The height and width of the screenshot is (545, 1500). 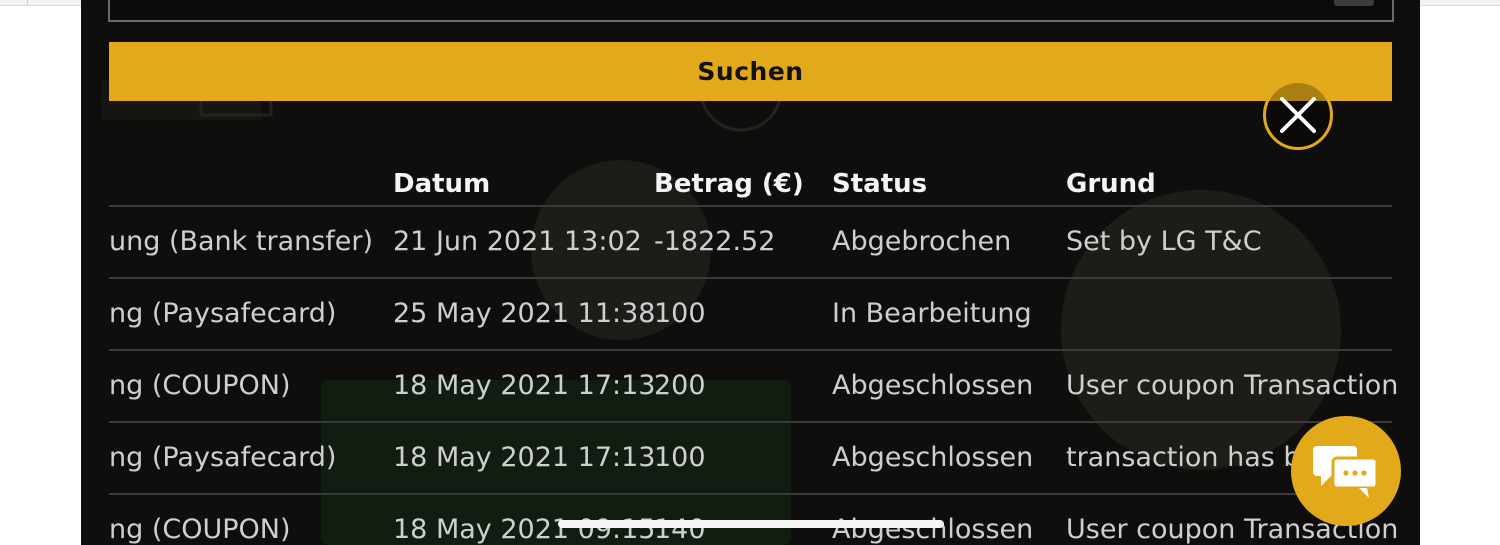 I want to click on home-indicator, so click(x=751, y=524).